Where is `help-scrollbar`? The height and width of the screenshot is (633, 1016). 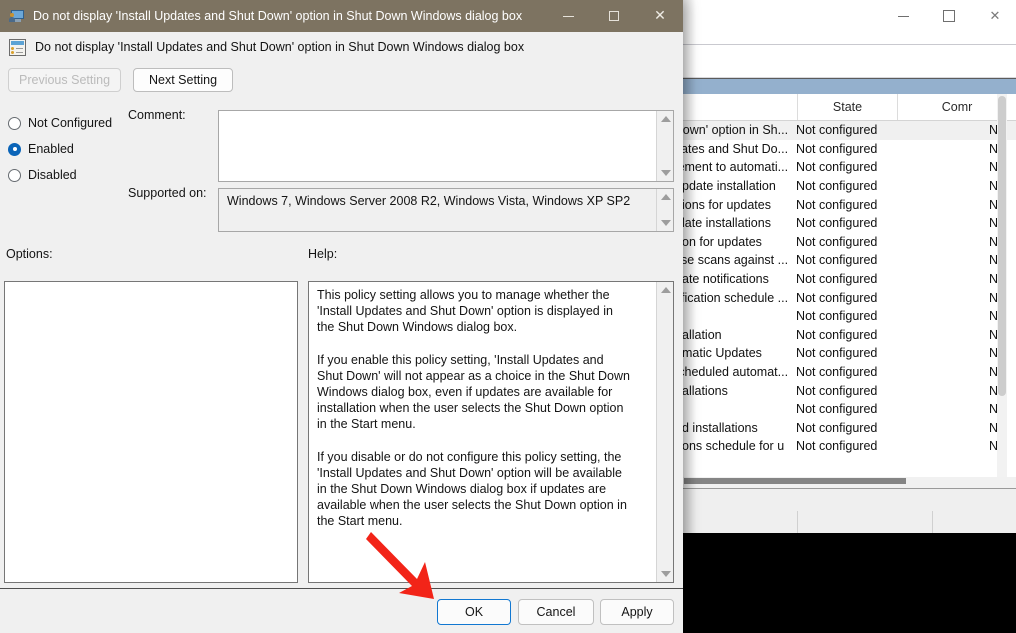 help-scrollbar is located at coordinates (664, 432).